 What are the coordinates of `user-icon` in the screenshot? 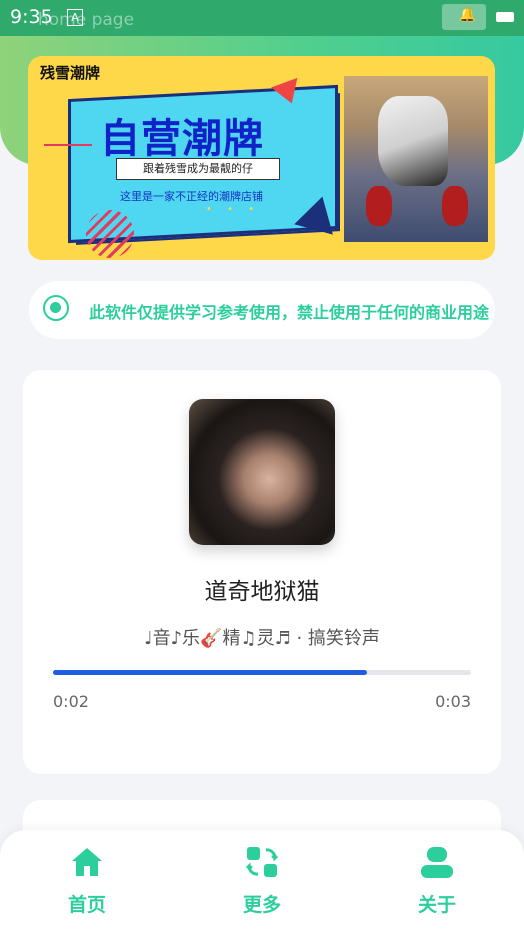 It's located at (437, 862).